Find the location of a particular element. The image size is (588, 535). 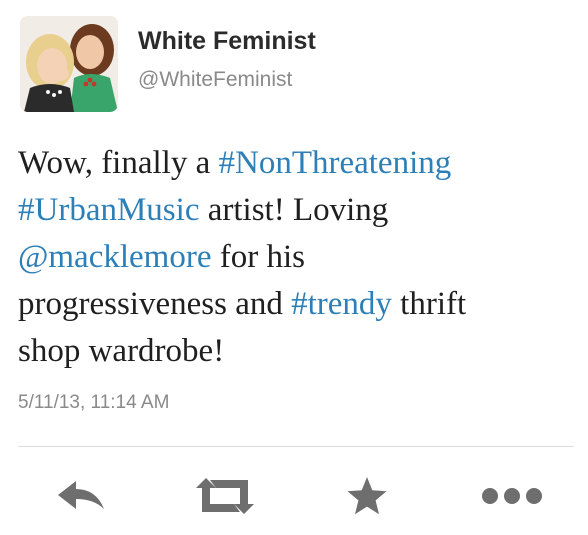

tweet-text-segment: progressiveness and is located at coordinates (155, 304).